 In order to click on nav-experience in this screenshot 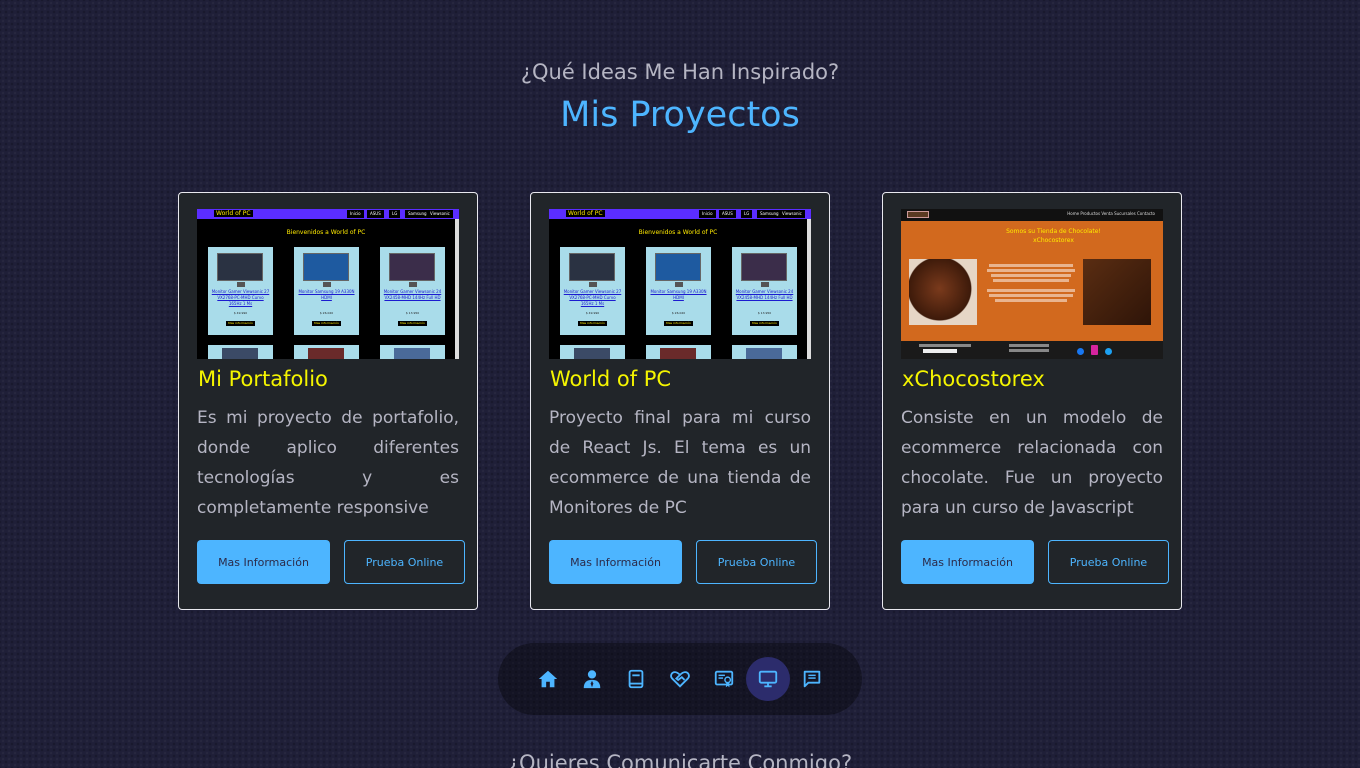, I will do `click(636, 679)`.